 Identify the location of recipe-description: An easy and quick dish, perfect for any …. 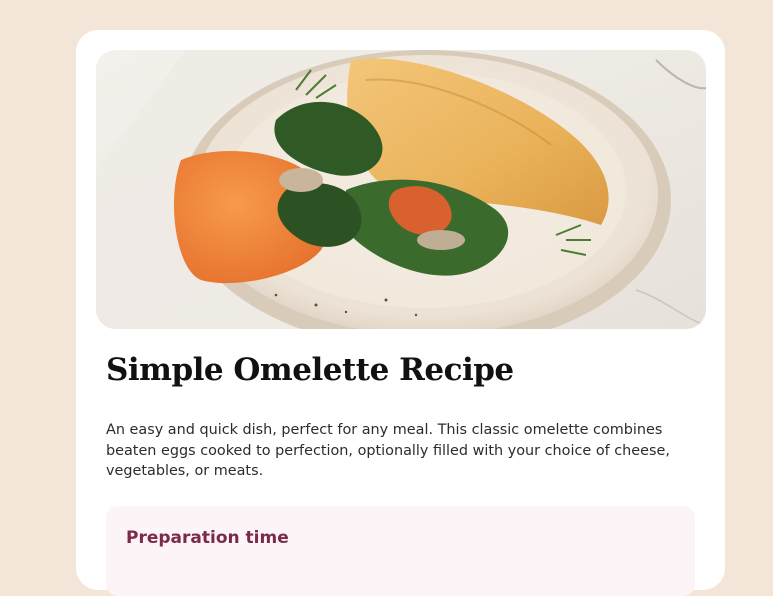
(388, 450).